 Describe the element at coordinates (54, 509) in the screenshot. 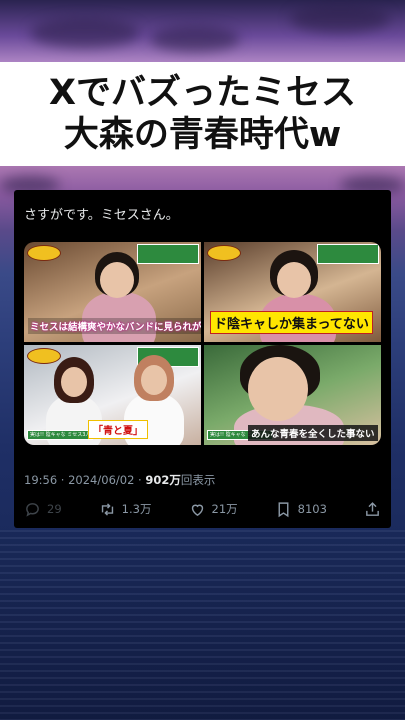

I see `reply-count: 29` at that location.